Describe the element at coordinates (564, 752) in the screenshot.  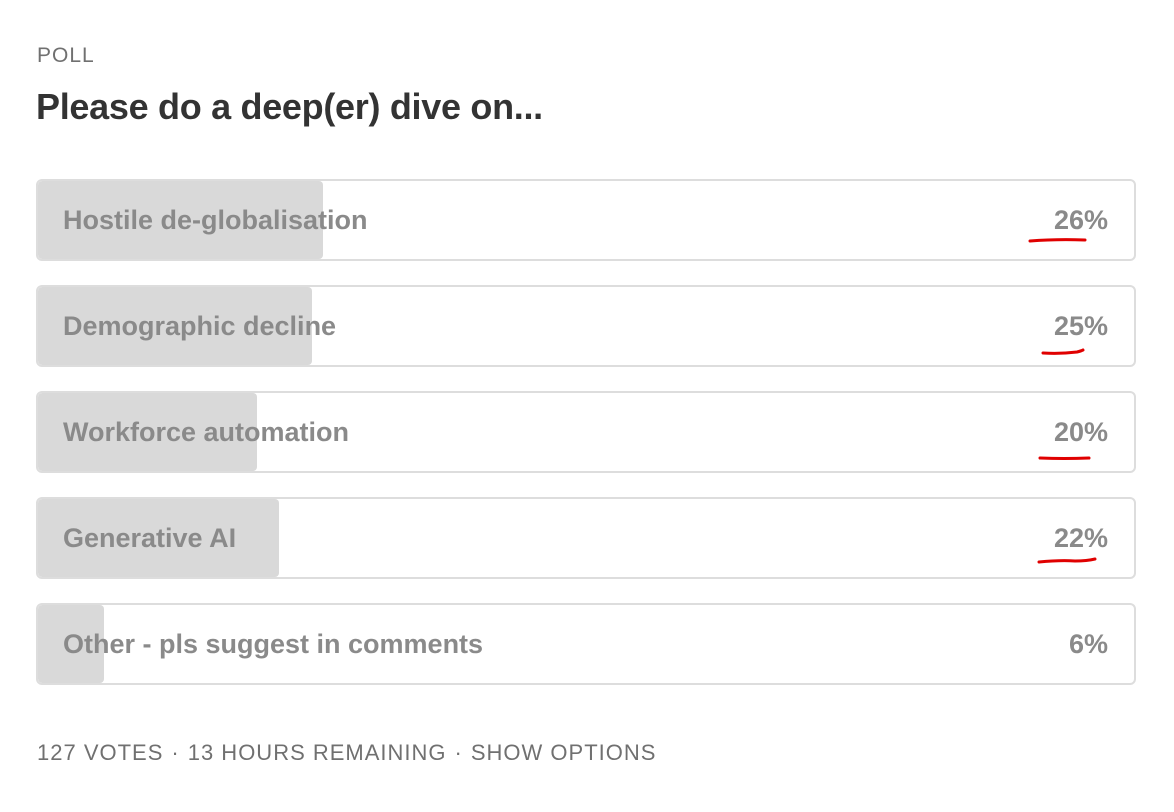
I see `show-options-link: SHOW OPTIONS` at that location.